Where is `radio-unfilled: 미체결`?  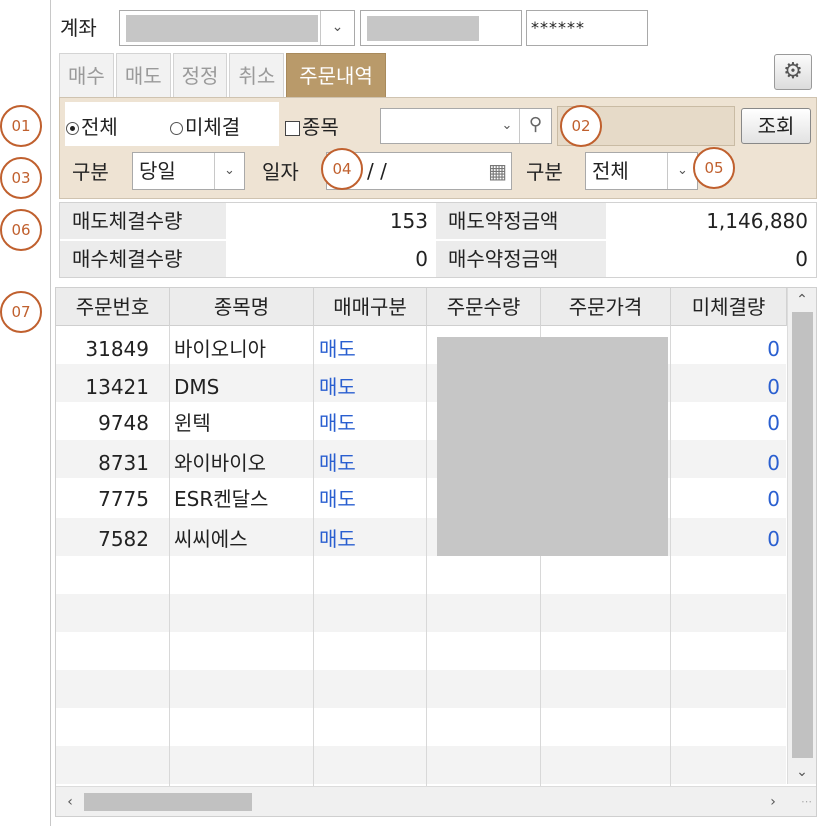 radio-unfilled: 미체결 is located at coordinates (205, 125).